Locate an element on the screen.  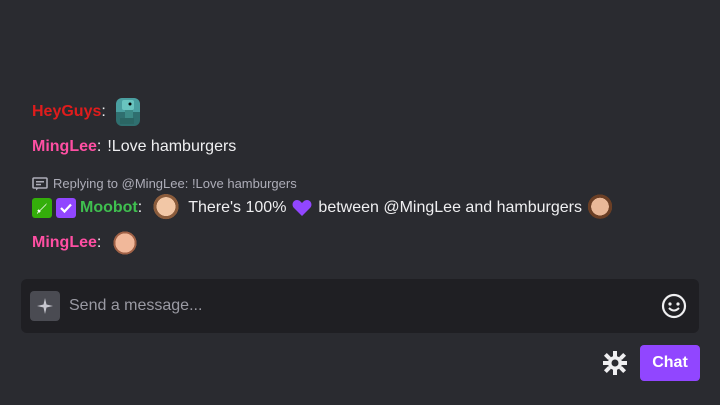
smiley-icon is located at coordinates (674, 306).